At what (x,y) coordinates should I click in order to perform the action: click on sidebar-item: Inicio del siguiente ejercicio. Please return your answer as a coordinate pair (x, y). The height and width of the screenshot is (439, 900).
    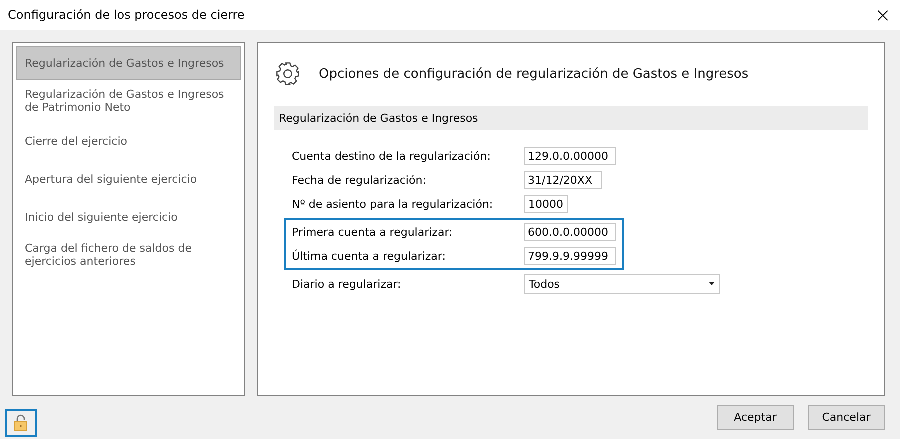
    Looking at the image, I should click on (128, 217).